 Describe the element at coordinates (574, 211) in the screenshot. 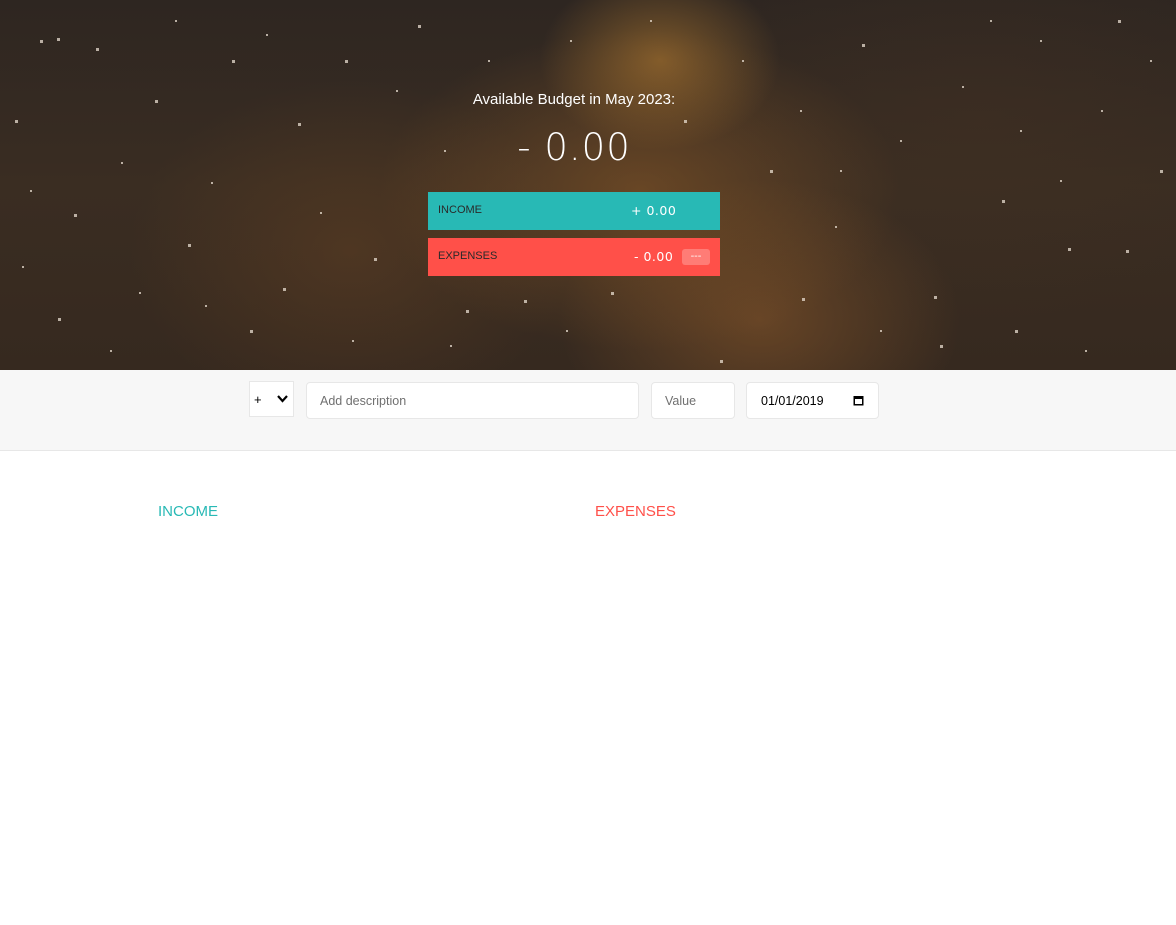

I see `budget-income-row: INCOME + 0.00` at that location.